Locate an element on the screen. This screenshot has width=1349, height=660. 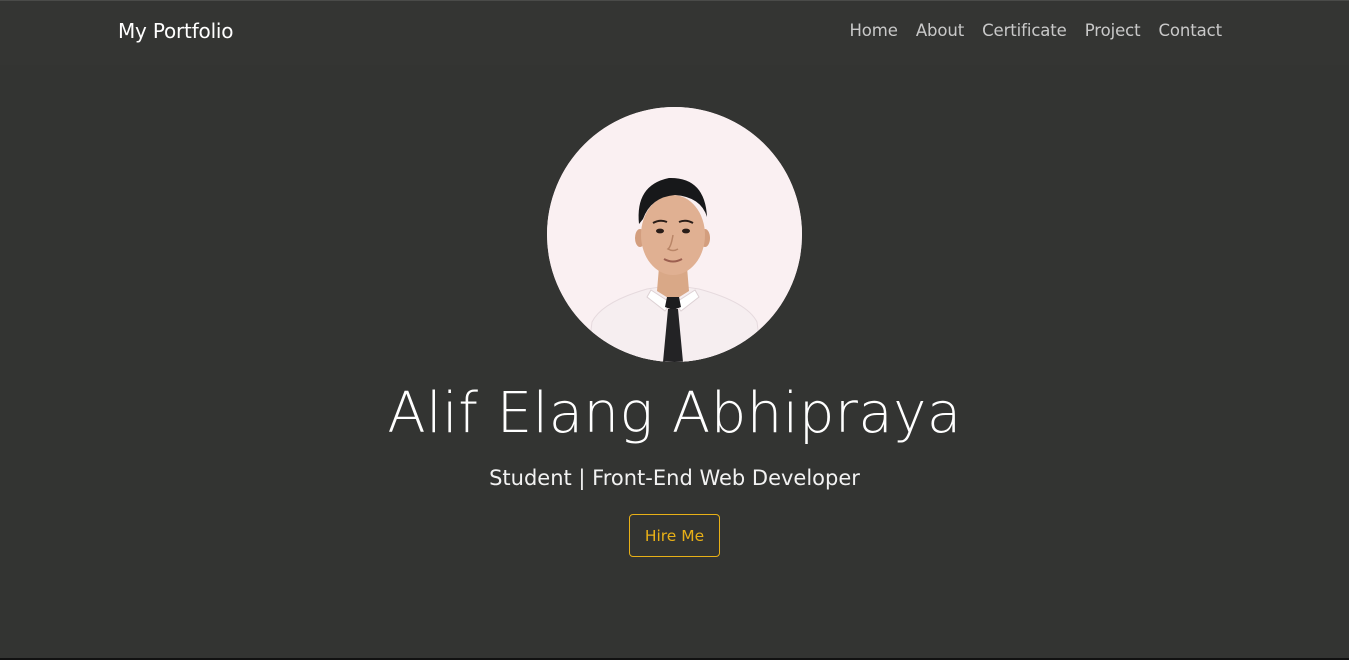
profile-photo is located at coordinates (674, 234).